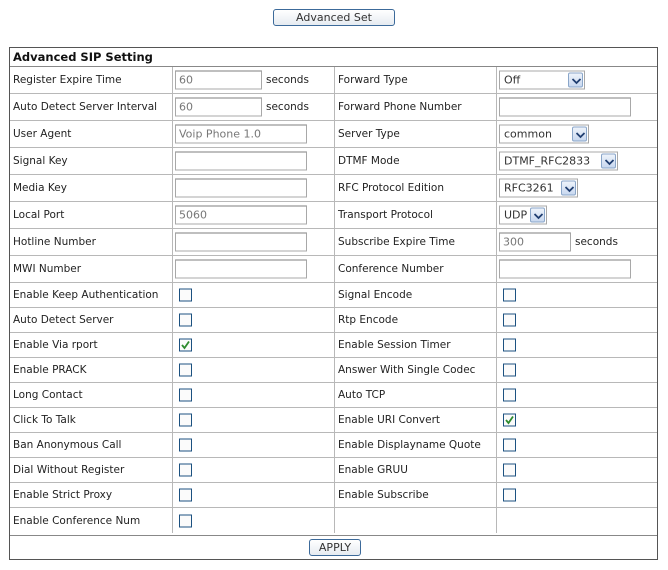  I want to click on enable-conference-num-checkbox, so click(185, 520).